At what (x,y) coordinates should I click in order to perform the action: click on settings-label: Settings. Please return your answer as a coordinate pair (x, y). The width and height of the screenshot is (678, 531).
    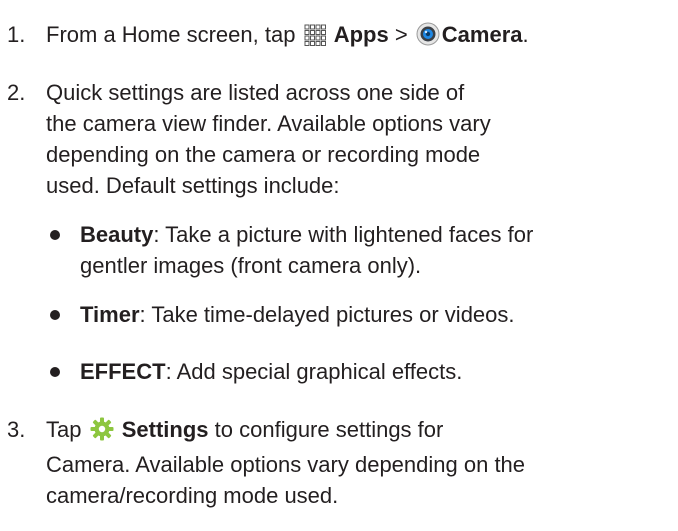
    Looking at the image, I should click on (165, 429).